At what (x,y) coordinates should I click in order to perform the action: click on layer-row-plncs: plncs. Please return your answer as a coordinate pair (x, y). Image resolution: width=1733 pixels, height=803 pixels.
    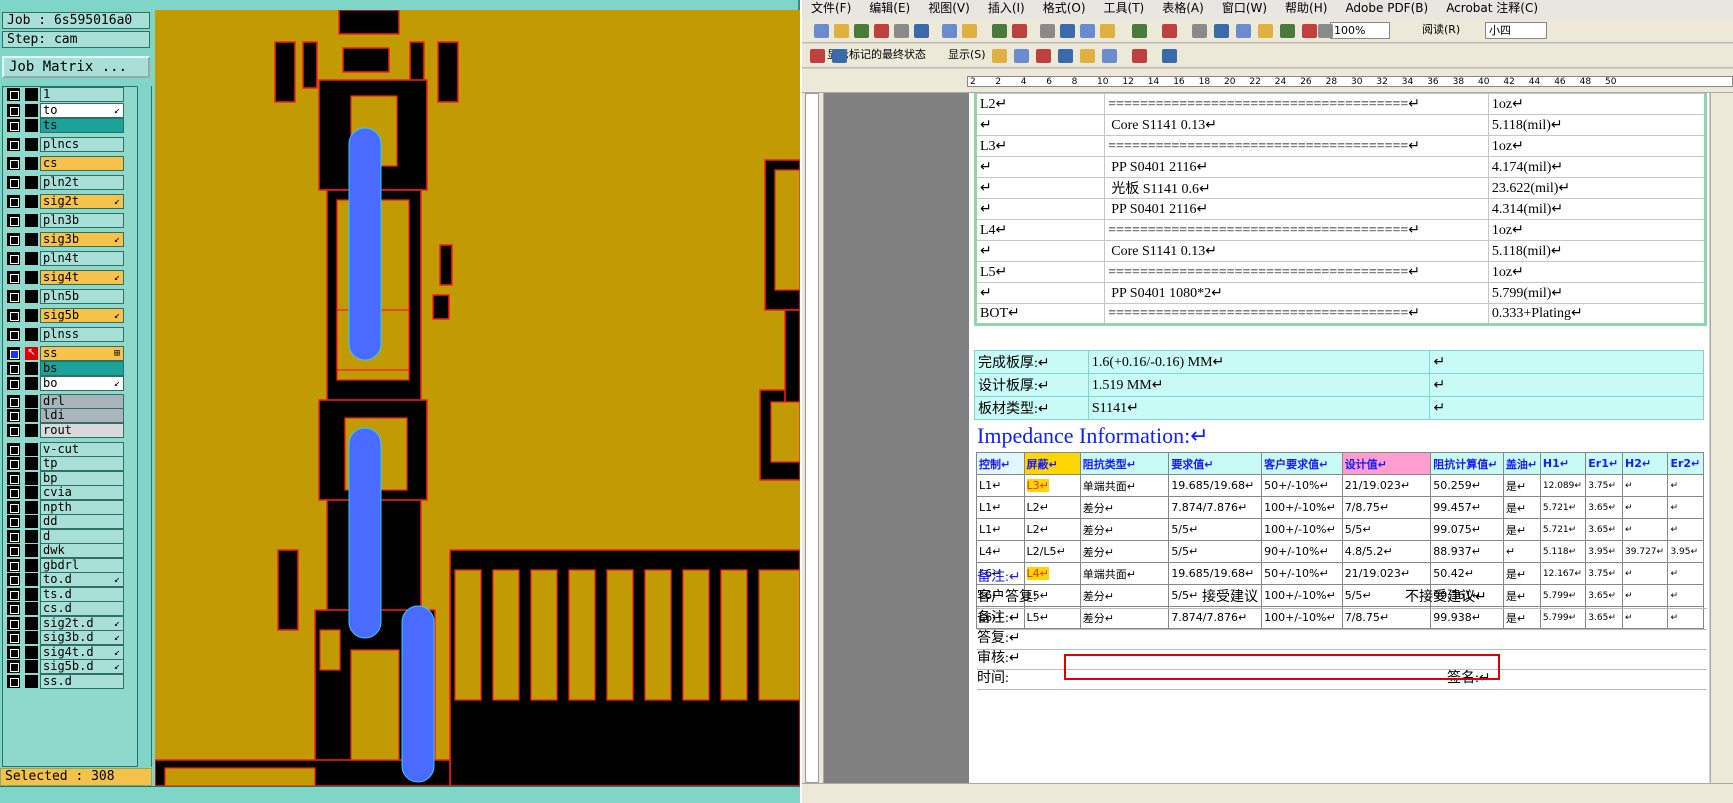
    Looking at the image, I should click on (77, 144).